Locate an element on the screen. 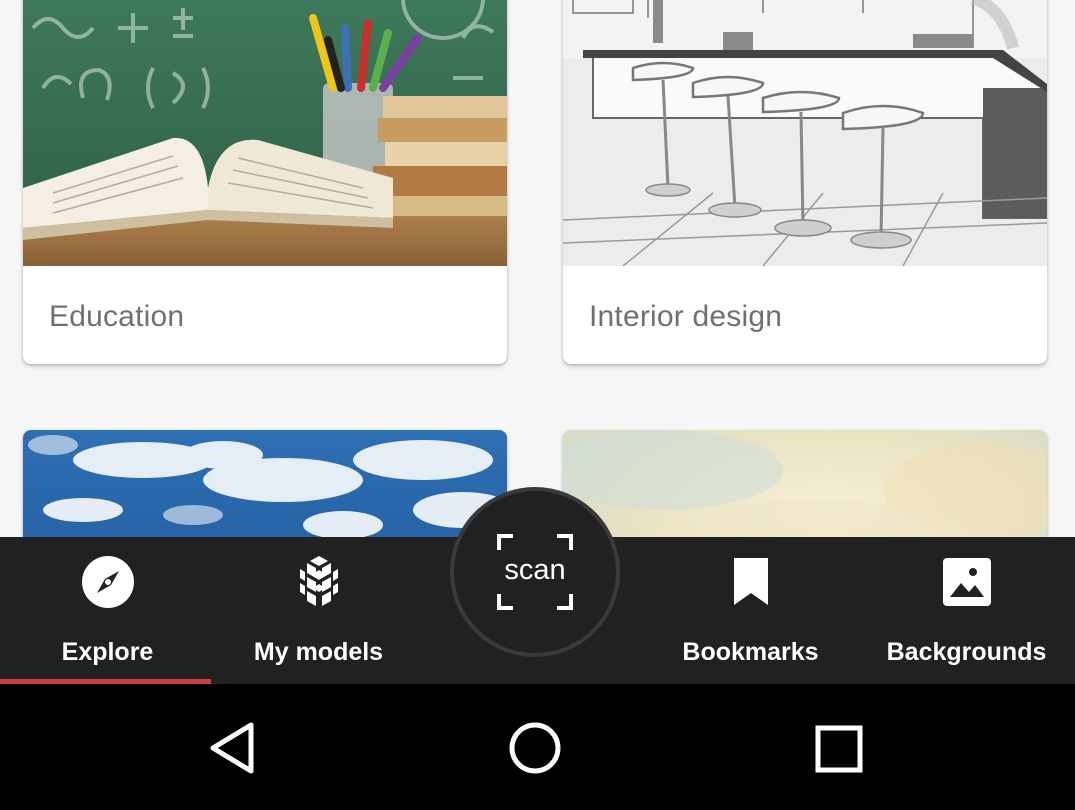  category-image-interior-design is located at coordinates (805, 133).